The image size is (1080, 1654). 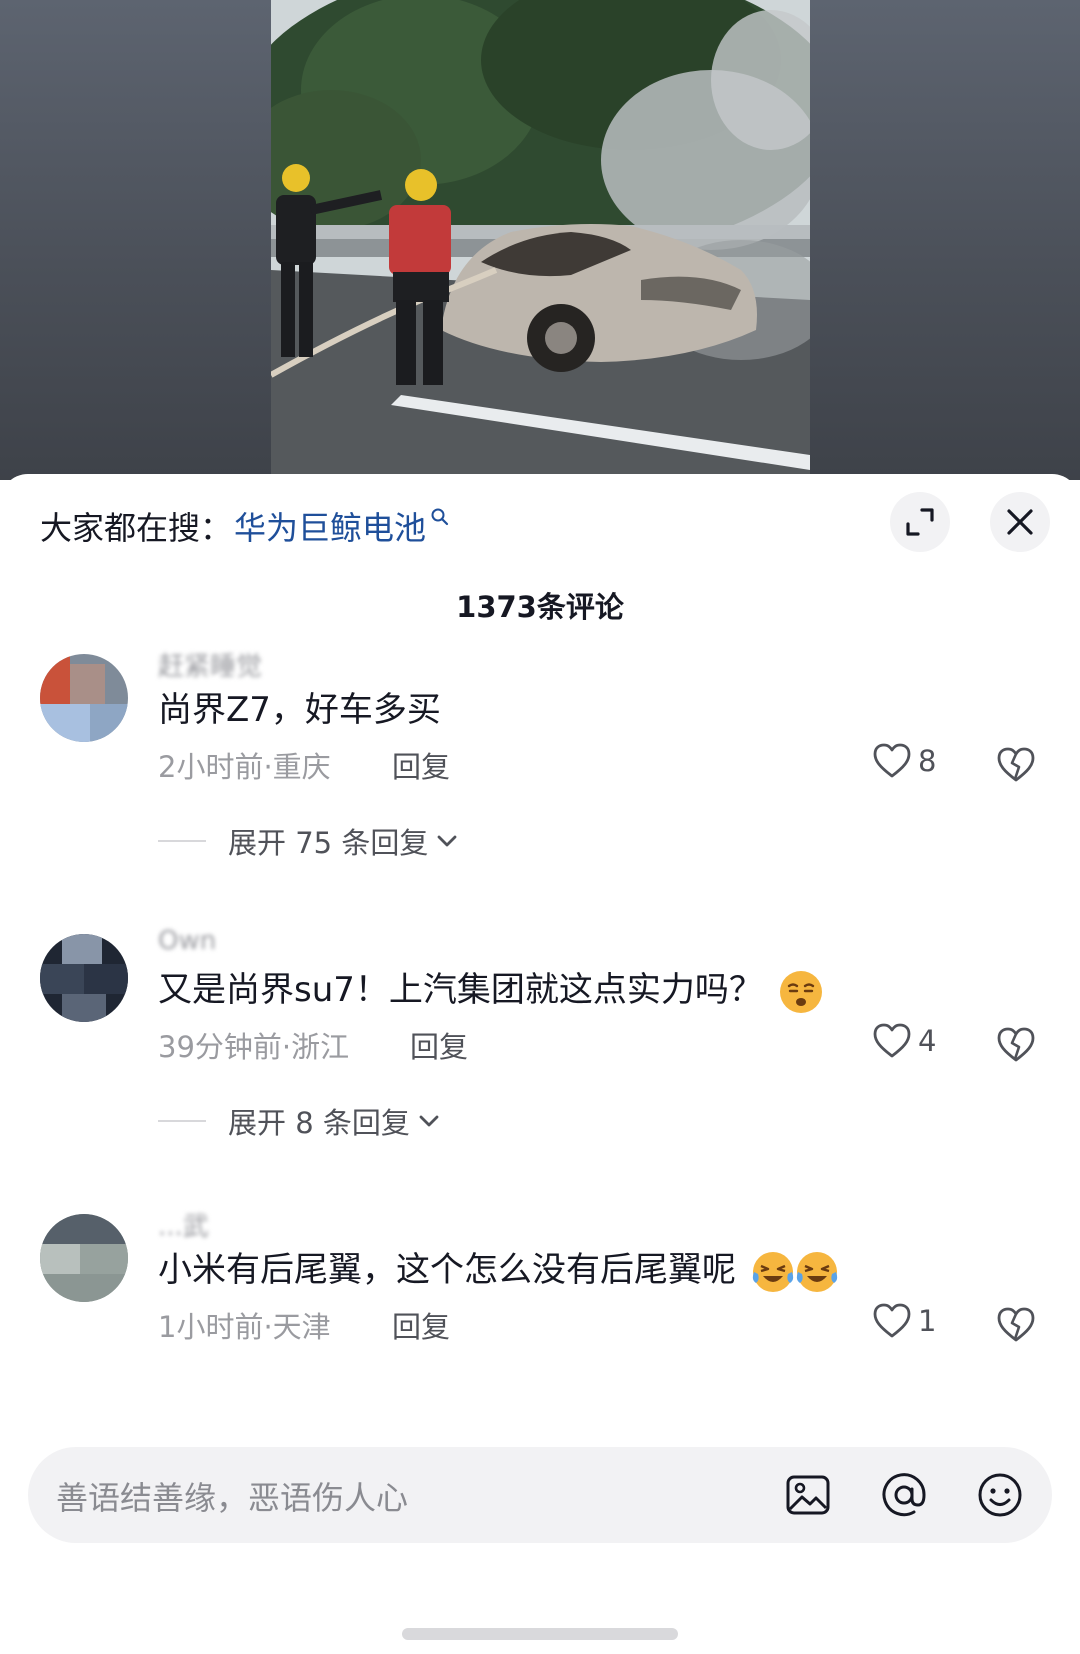 I want to click on close-icon, so click(x=1020, y=522).